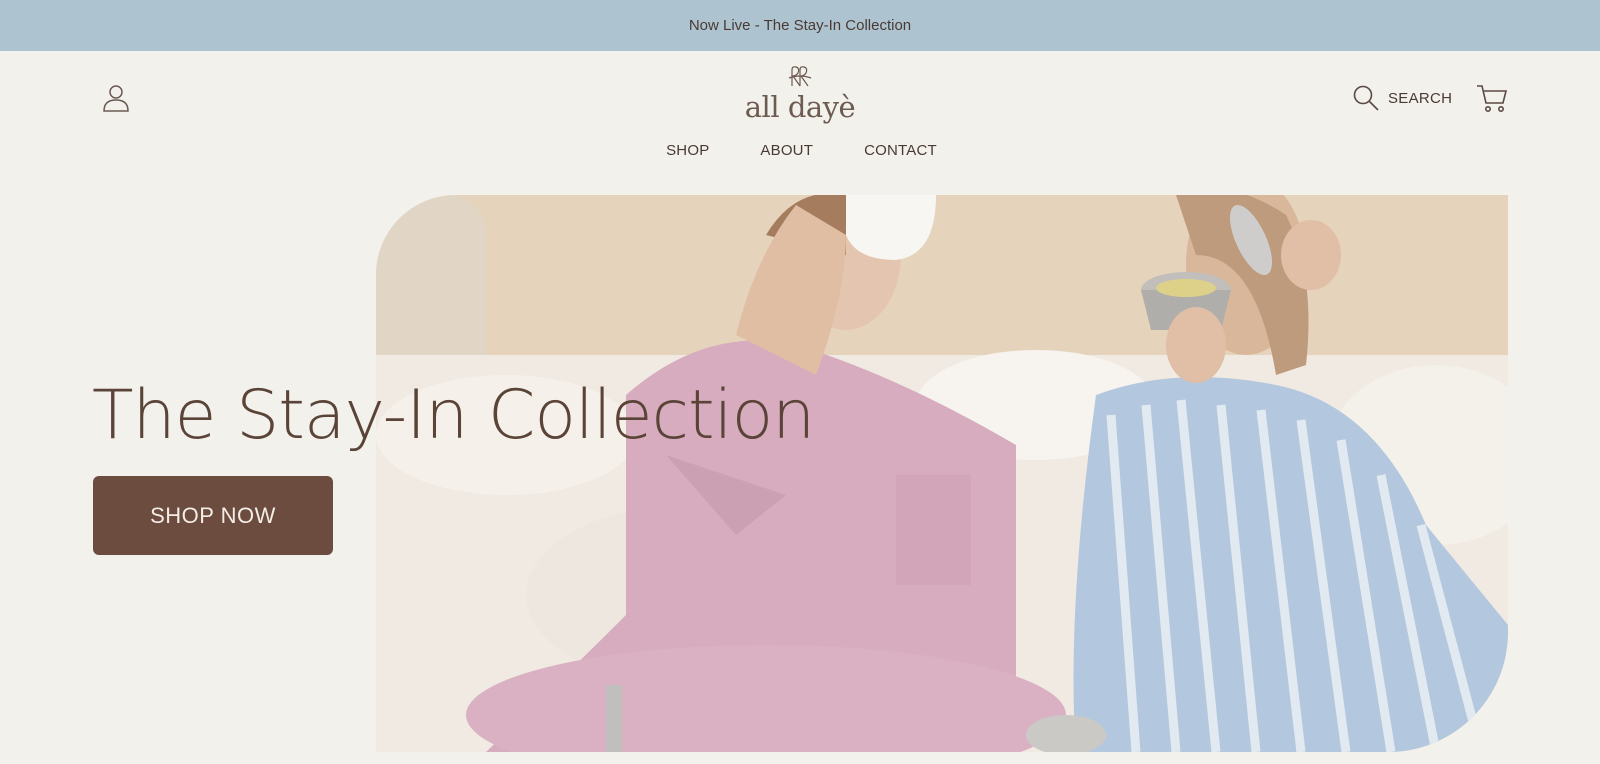 This screenshot has height=764, width=1600. I want to click on logo-monogram, so click(800, 76).